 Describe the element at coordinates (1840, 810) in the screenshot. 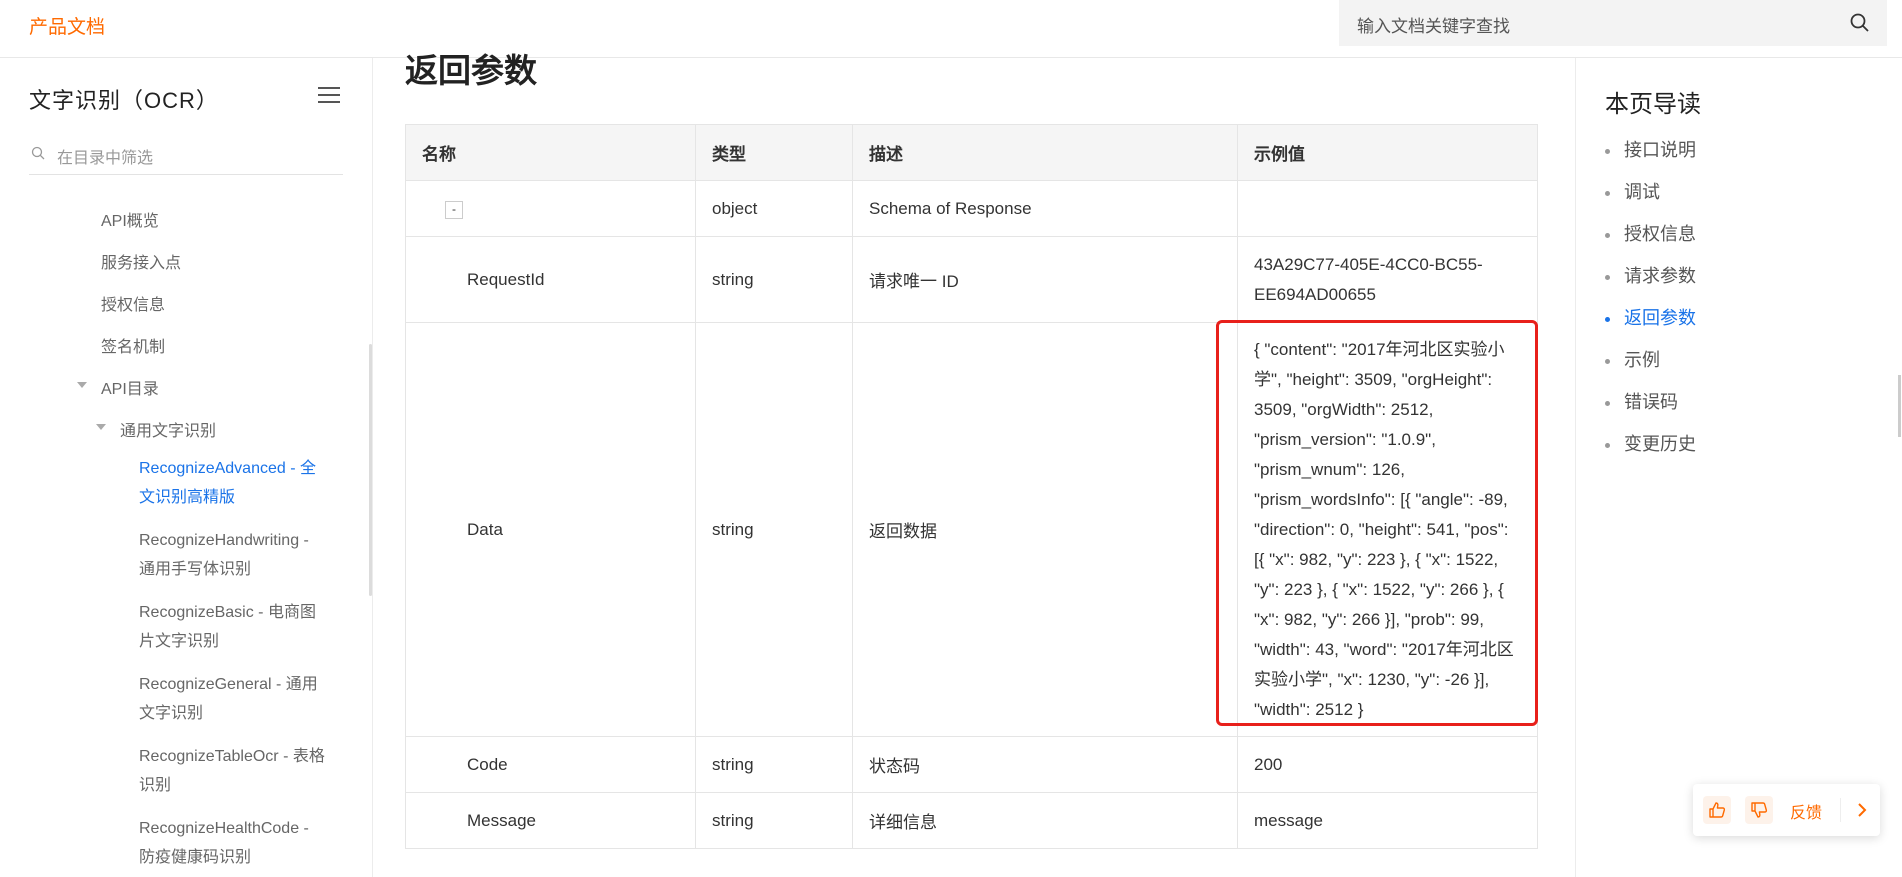

I see `divider` at that location.